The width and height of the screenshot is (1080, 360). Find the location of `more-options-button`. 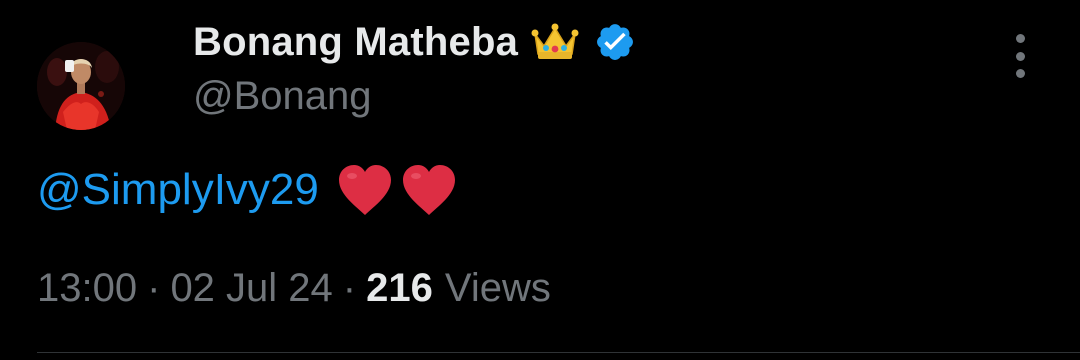

more-options-button is located at coordinates (1020, 56).